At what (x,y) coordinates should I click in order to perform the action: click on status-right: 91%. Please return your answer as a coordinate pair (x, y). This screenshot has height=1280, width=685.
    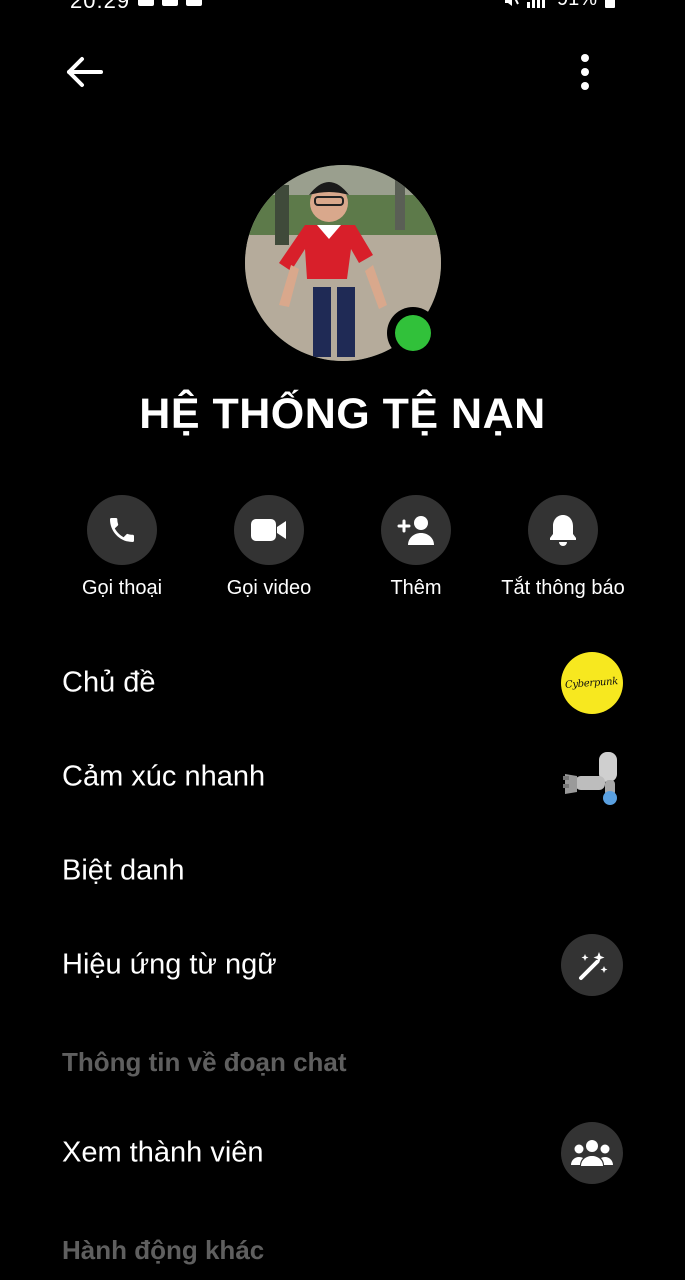
    Looking at the image, I should click on (559, 5).